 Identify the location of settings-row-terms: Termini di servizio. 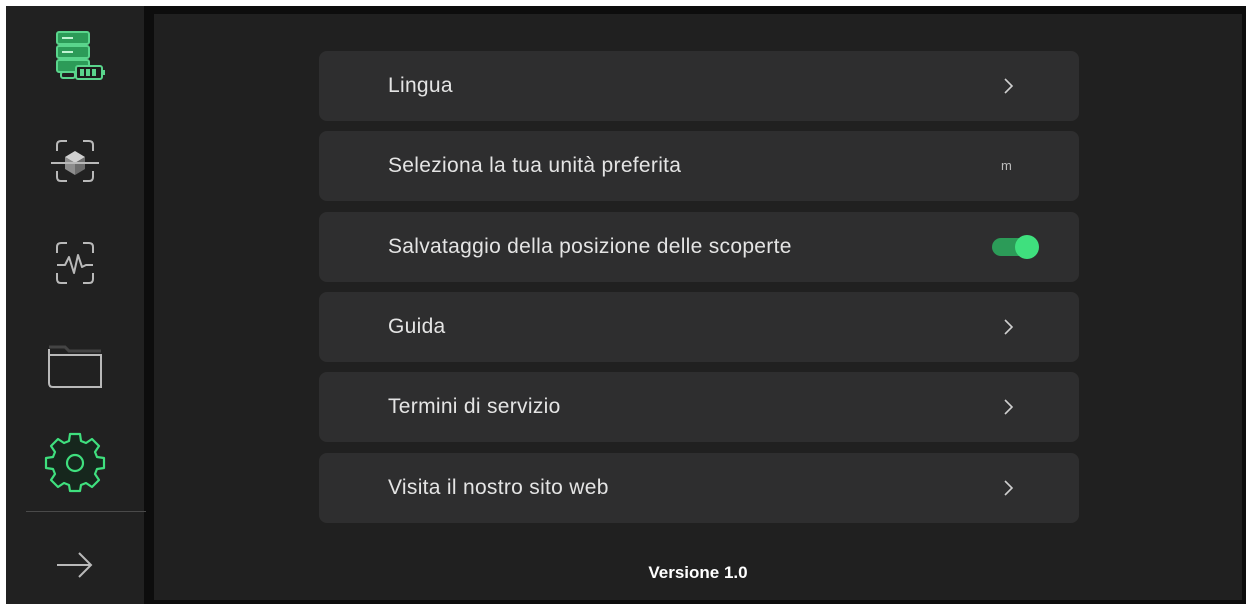
(699, 407).